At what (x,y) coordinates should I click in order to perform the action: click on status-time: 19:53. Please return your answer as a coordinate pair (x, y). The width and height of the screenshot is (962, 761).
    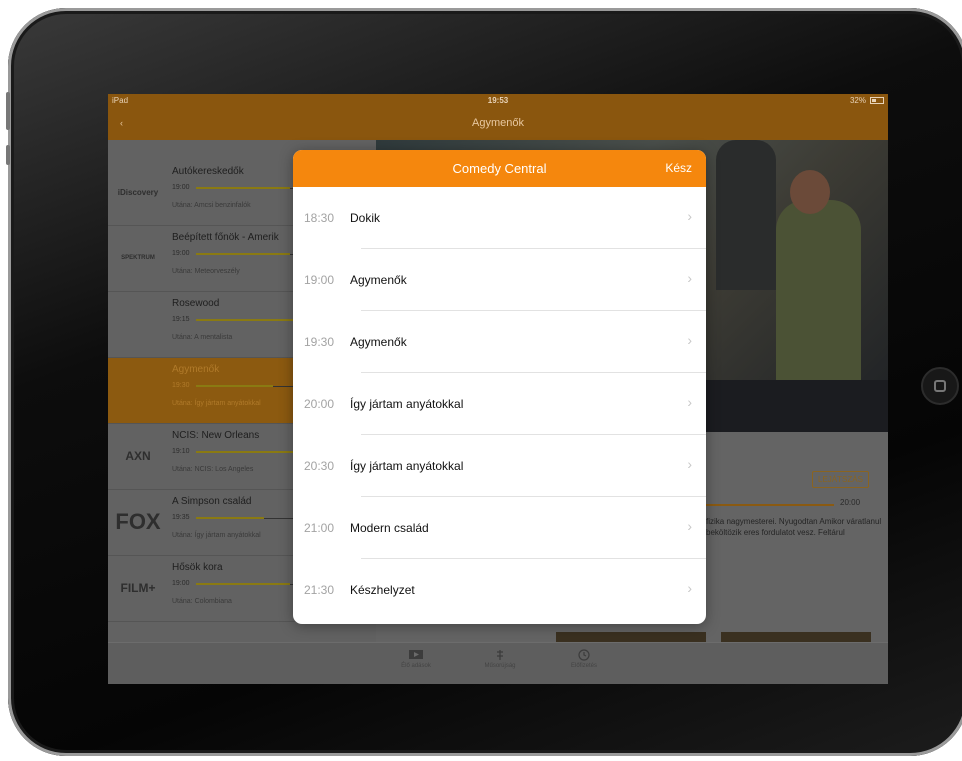
    Looking at the image, I should click on (498, 100).